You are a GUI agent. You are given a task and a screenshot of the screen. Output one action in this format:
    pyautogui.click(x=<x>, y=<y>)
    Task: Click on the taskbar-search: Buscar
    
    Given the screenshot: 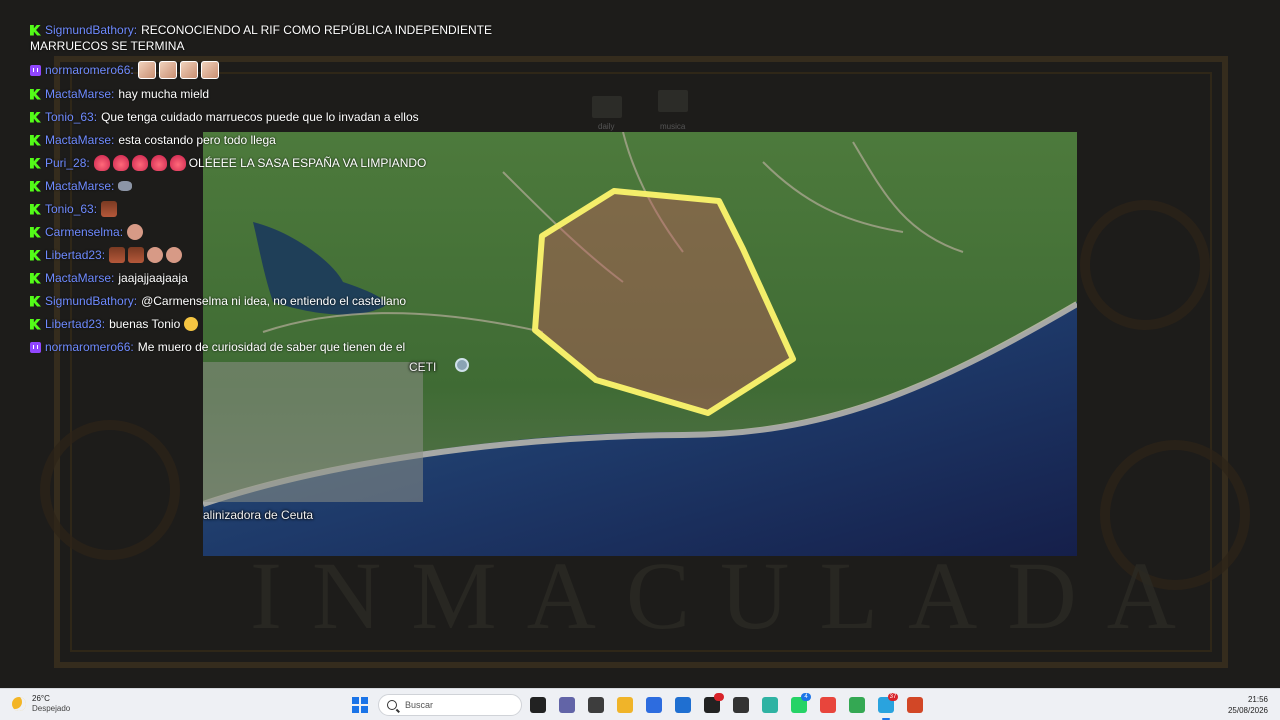 What is the action you would take?
    pyautogui.click(x=450, y=705)
    